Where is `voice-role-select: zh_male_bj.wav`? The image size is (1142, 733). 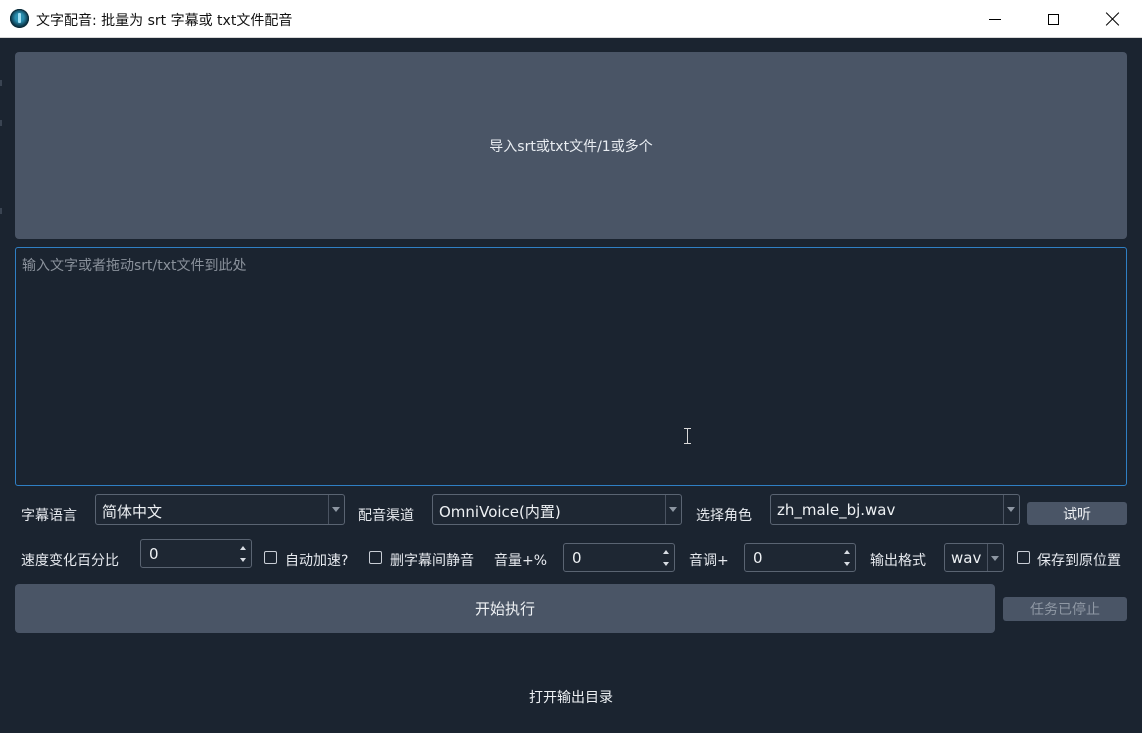
voice-role-select: zh_male_bj.wav is located at coordinates (895, 509).